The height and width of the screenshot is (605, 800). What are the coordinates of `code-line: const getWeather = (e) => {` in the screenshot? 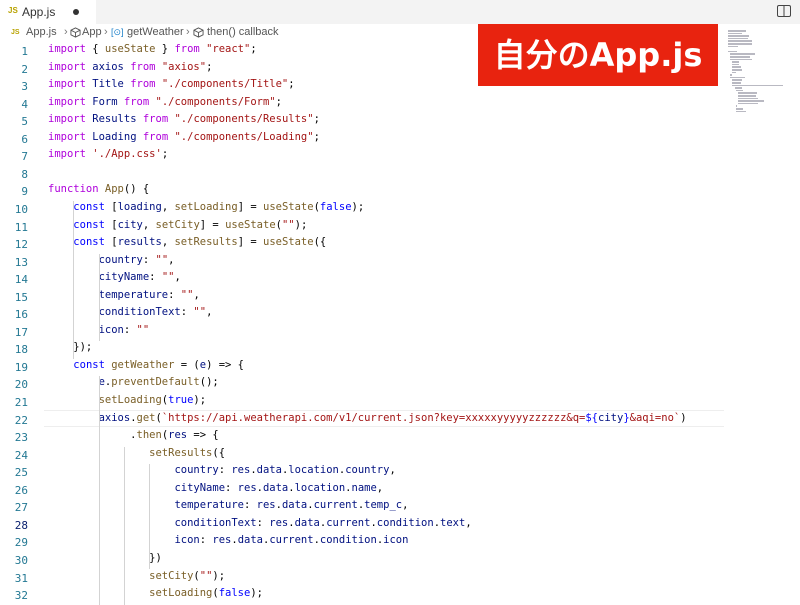 It's located at (146, 368).